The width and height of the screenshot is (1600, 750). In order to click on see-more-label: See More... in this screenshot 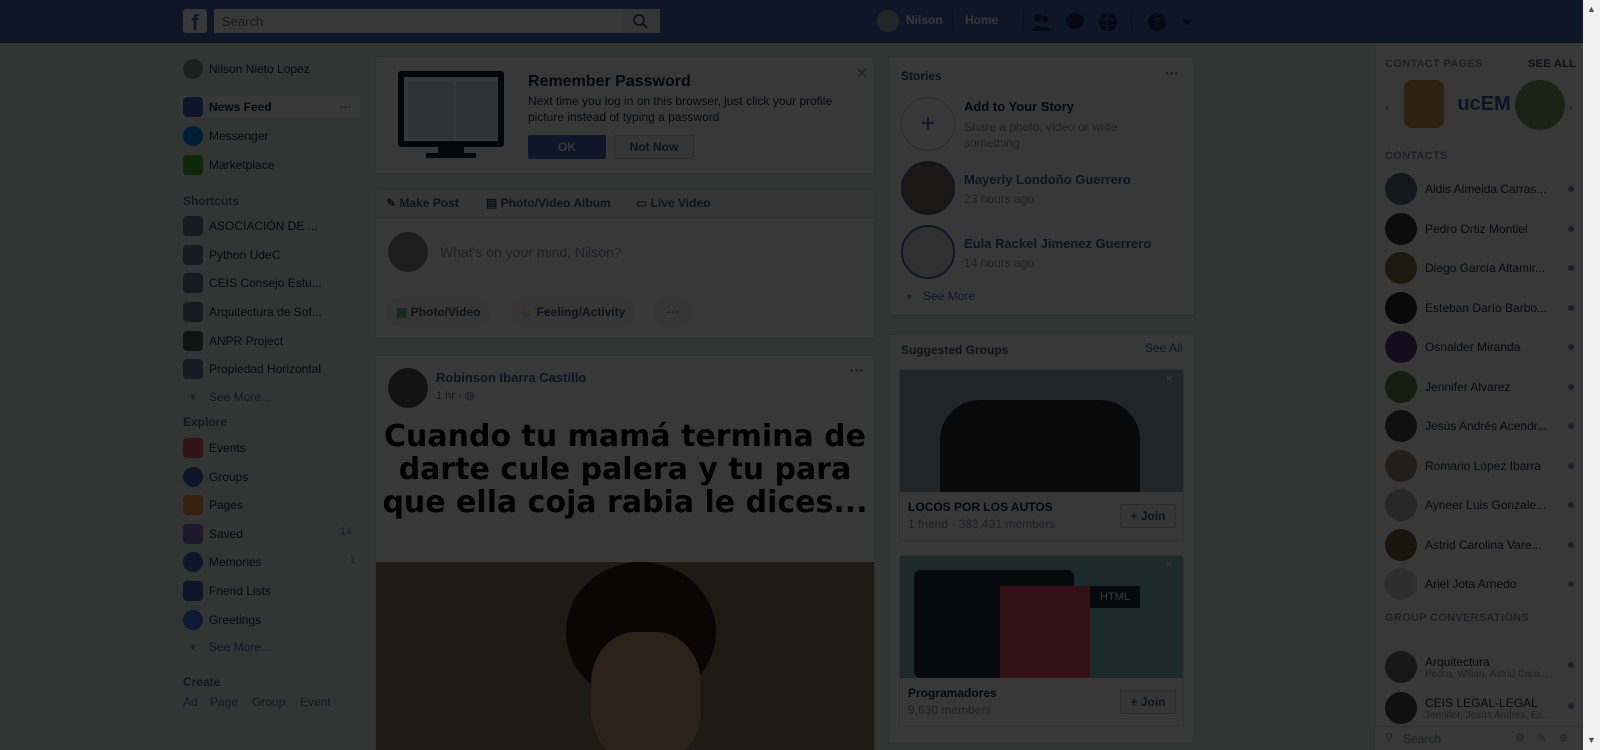, I will do `click(240, 647)`.